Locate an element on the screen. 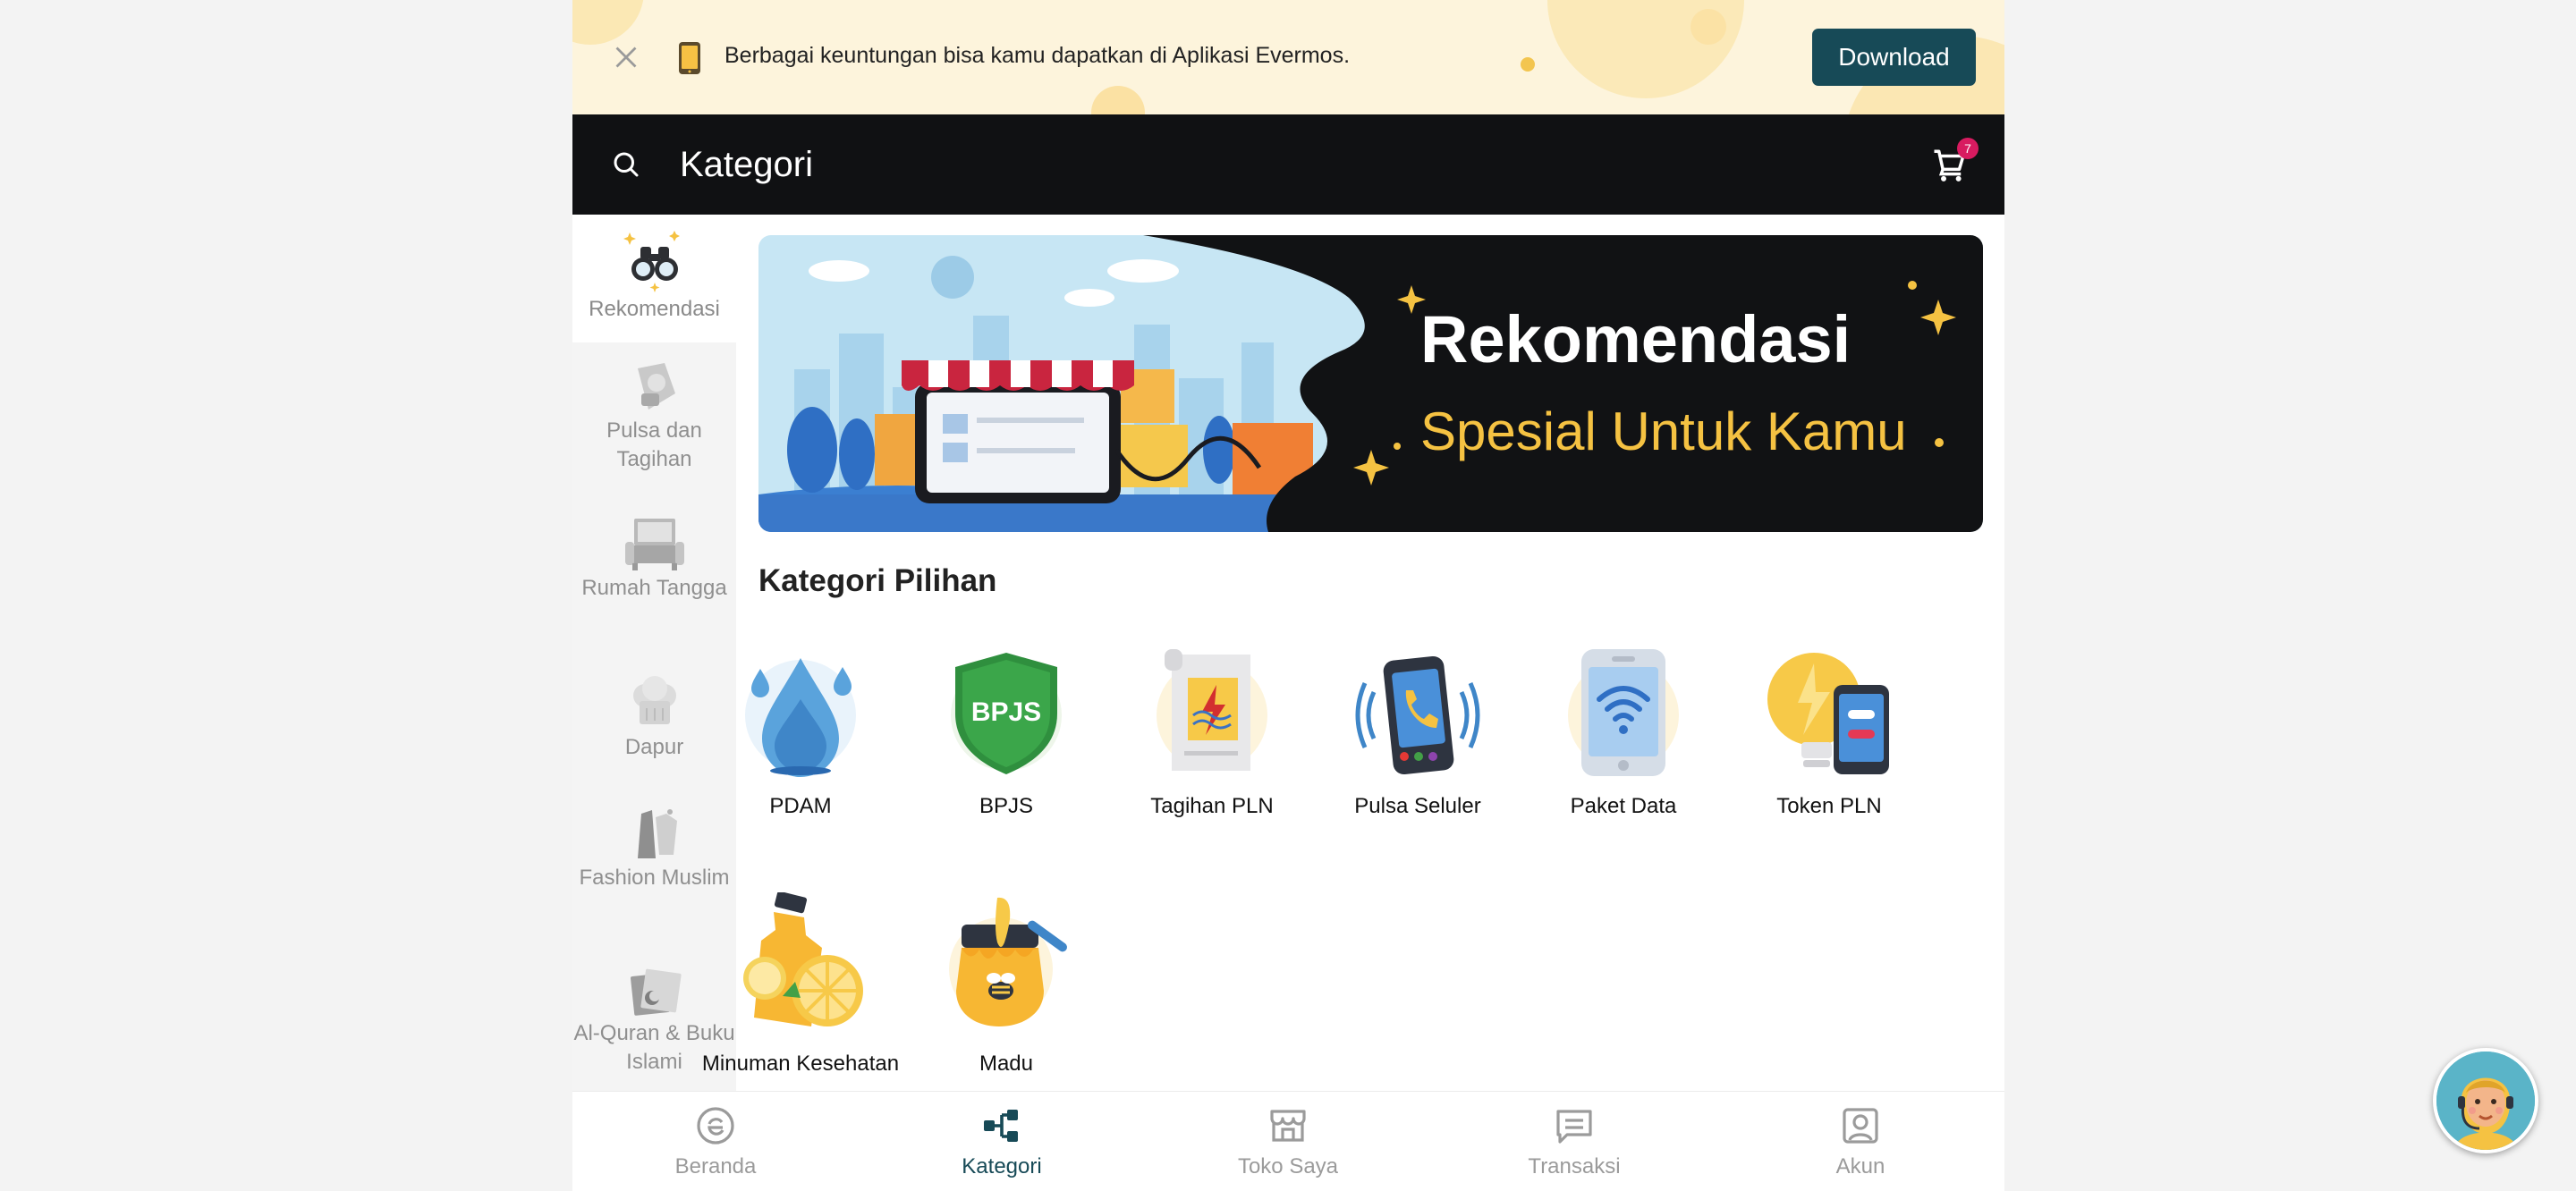  page-title: Kategori is located at coordinates (746, 164).